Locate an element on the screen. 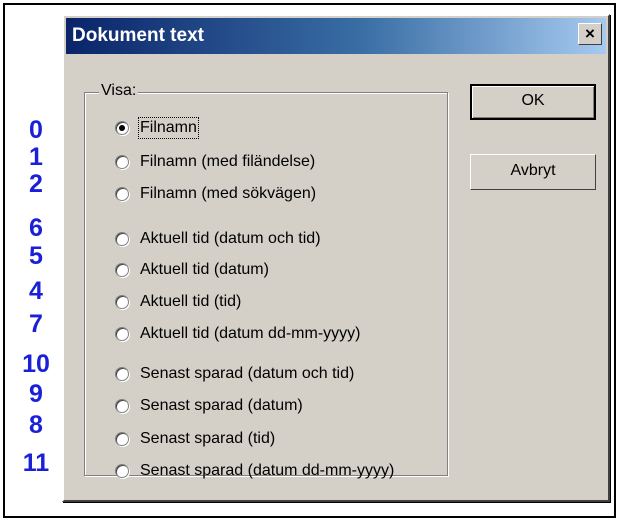 The image size is (621, 523). radio-label: Filnamn (med sökvägen) is located at coordinates (228, 193).